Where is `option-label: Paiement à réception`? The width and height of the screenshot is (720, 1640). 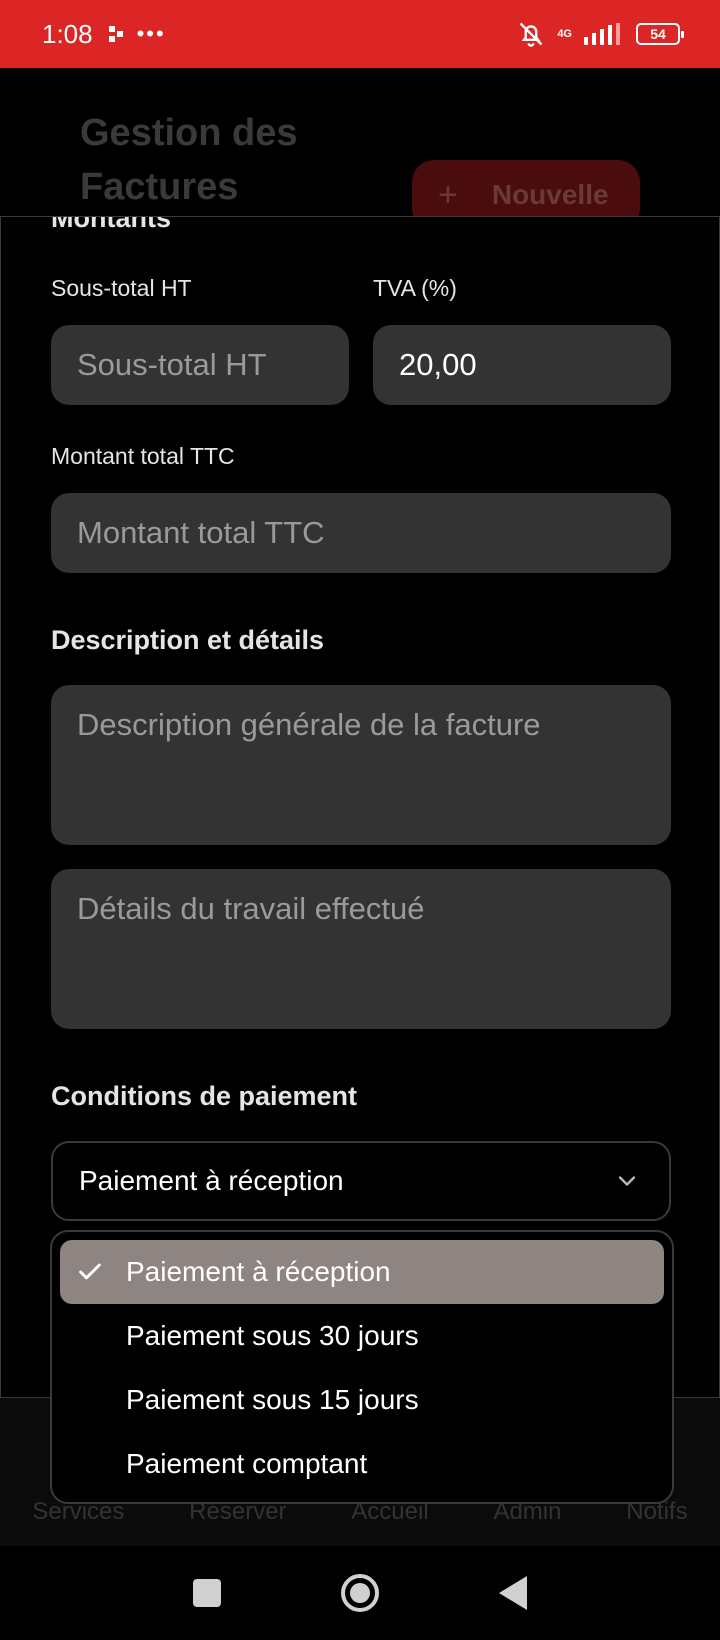 option-label: Paiement à réception is located at coordinates (258, 1271).